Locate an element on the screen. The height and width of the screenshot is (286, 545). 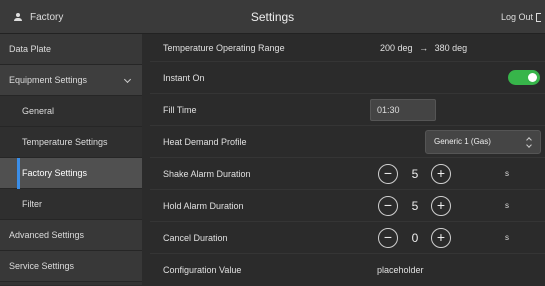
sidebar-item-label: General is located at coordinates (38, 111).